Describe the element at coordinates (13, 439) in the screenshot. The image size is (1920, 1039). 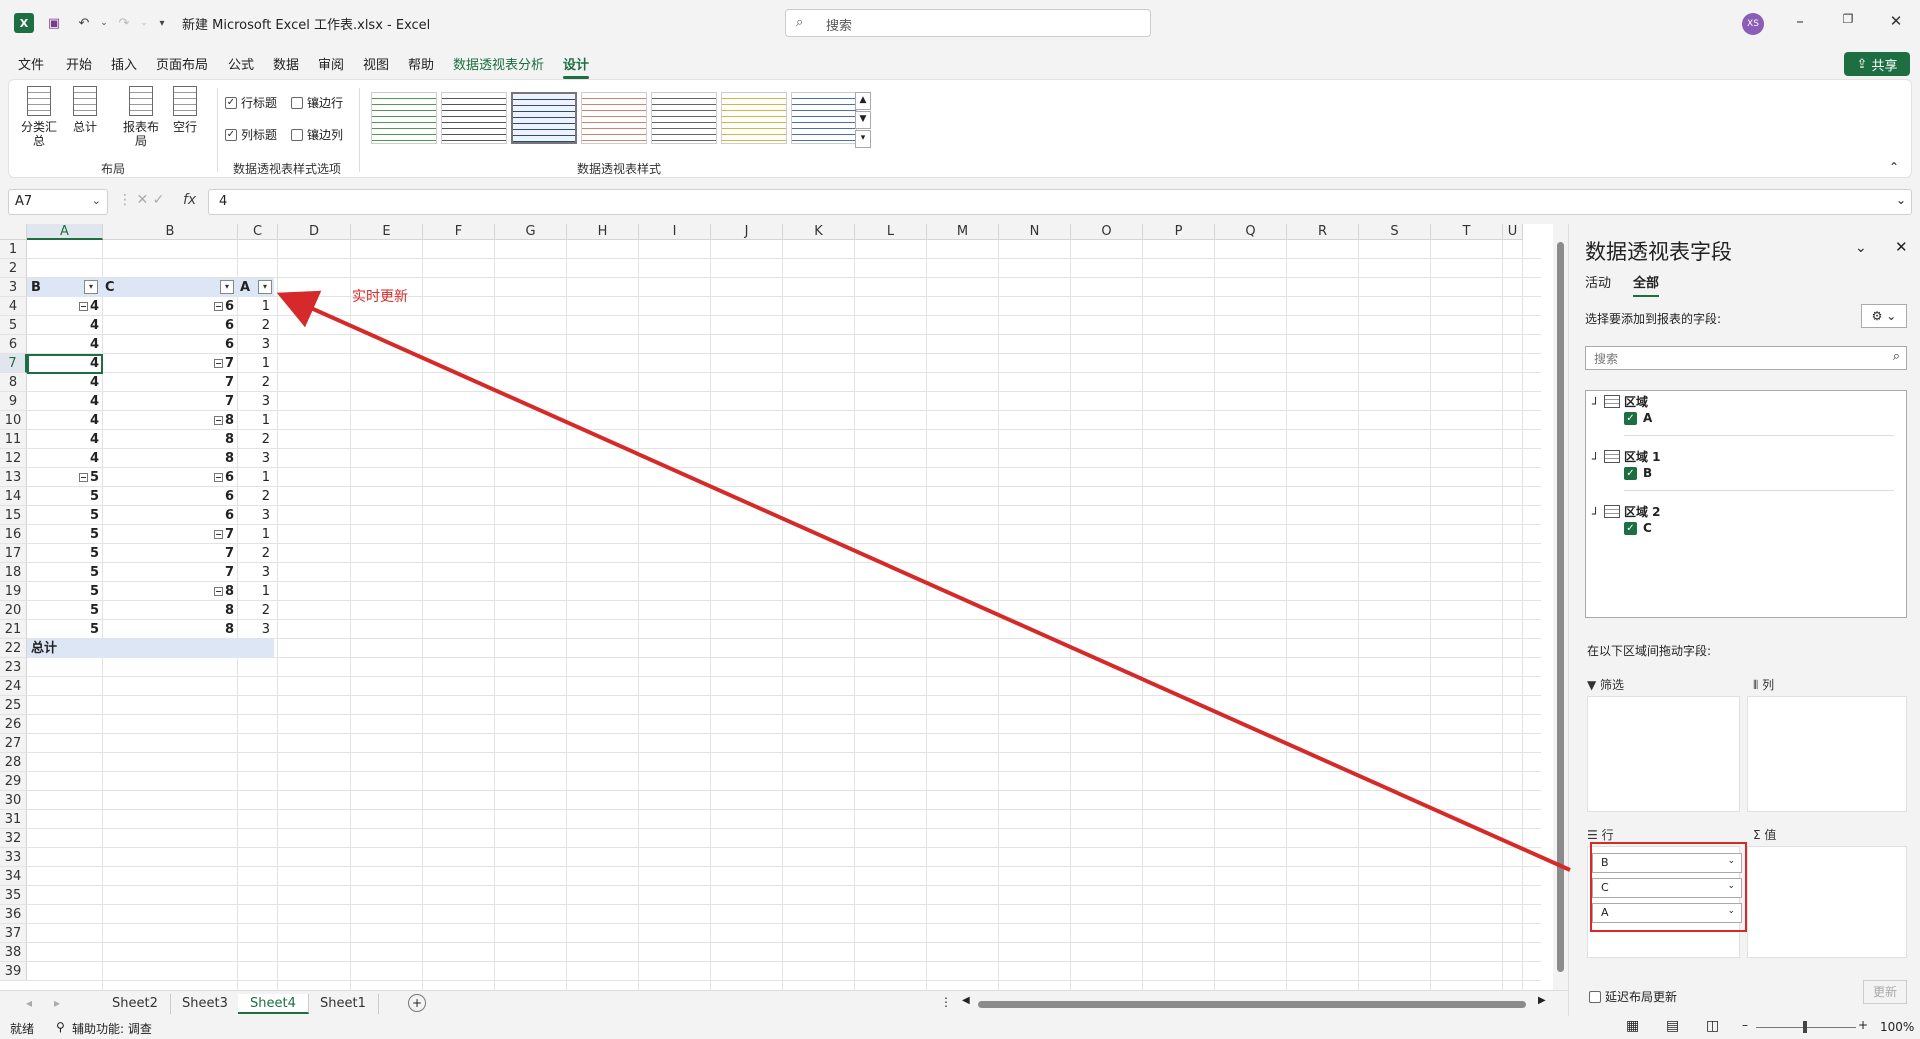
I see `row-header: 11` at that location.